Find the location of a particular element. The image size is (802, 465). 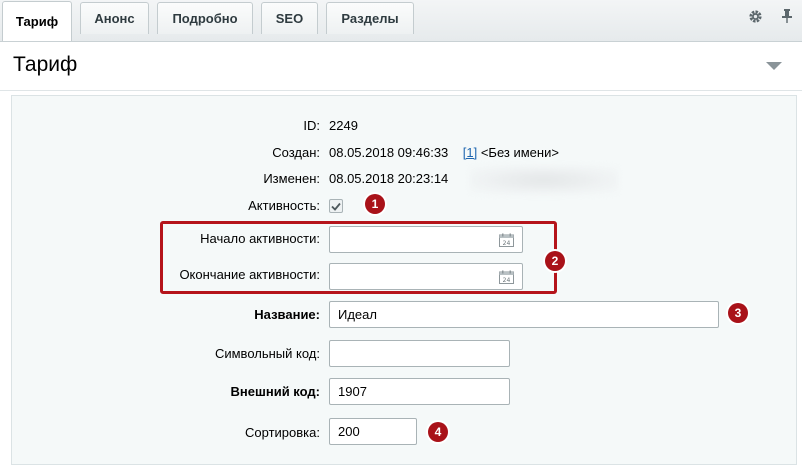

code-label: Символьный код: is located at coordinates (267, 353).